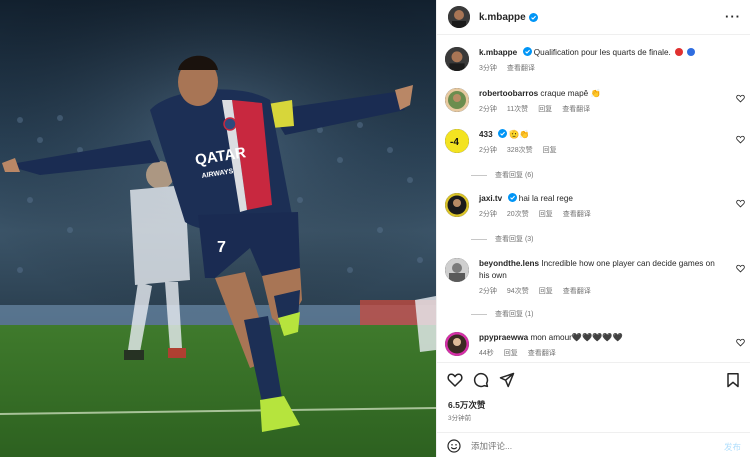  What do you see at coordinates (602, 52) in the screenshot?
I see `caption-text: Qualification pour les quarts de finale.` at bounding box center [602, 52].